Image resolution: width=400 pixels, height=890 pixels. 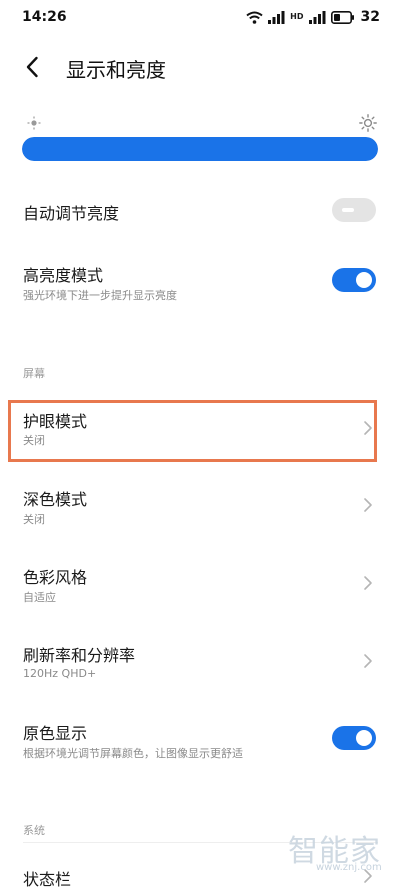 I want to click on wifi-icon, so click(x=254, y=17).